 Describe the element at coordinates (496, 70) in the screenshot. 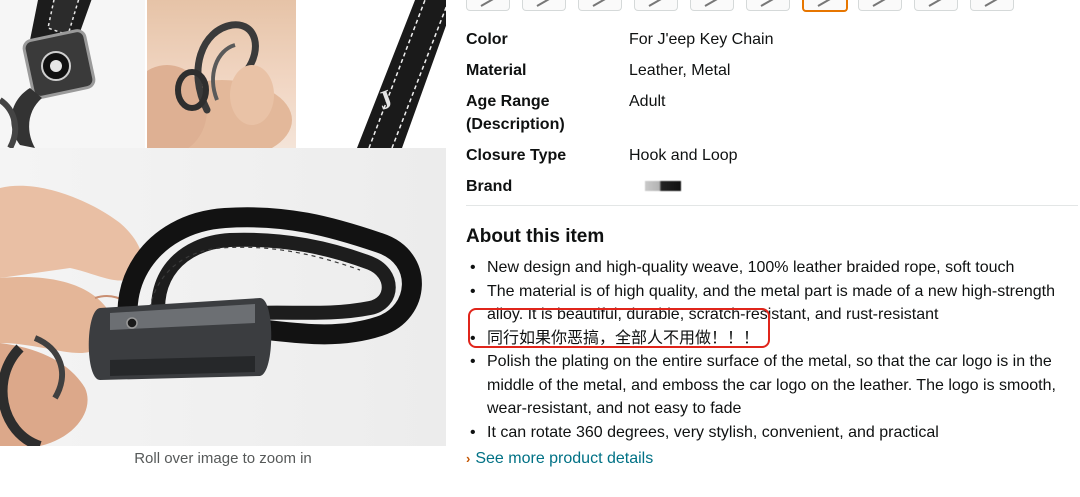

I see `spec-label: Material` at that location.